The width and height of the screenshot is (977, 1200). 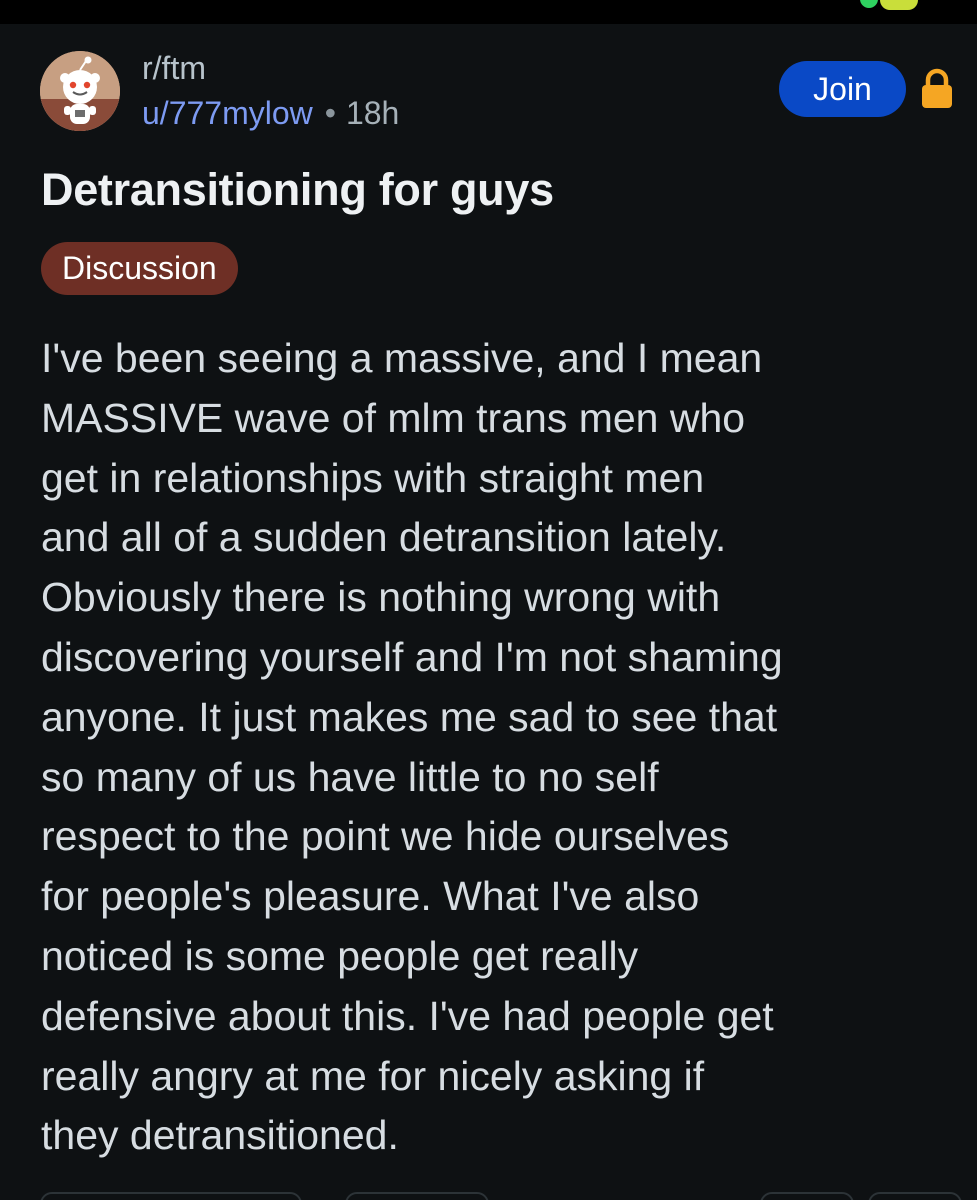 I want to click on award-button, so click(x=807, y=1196).